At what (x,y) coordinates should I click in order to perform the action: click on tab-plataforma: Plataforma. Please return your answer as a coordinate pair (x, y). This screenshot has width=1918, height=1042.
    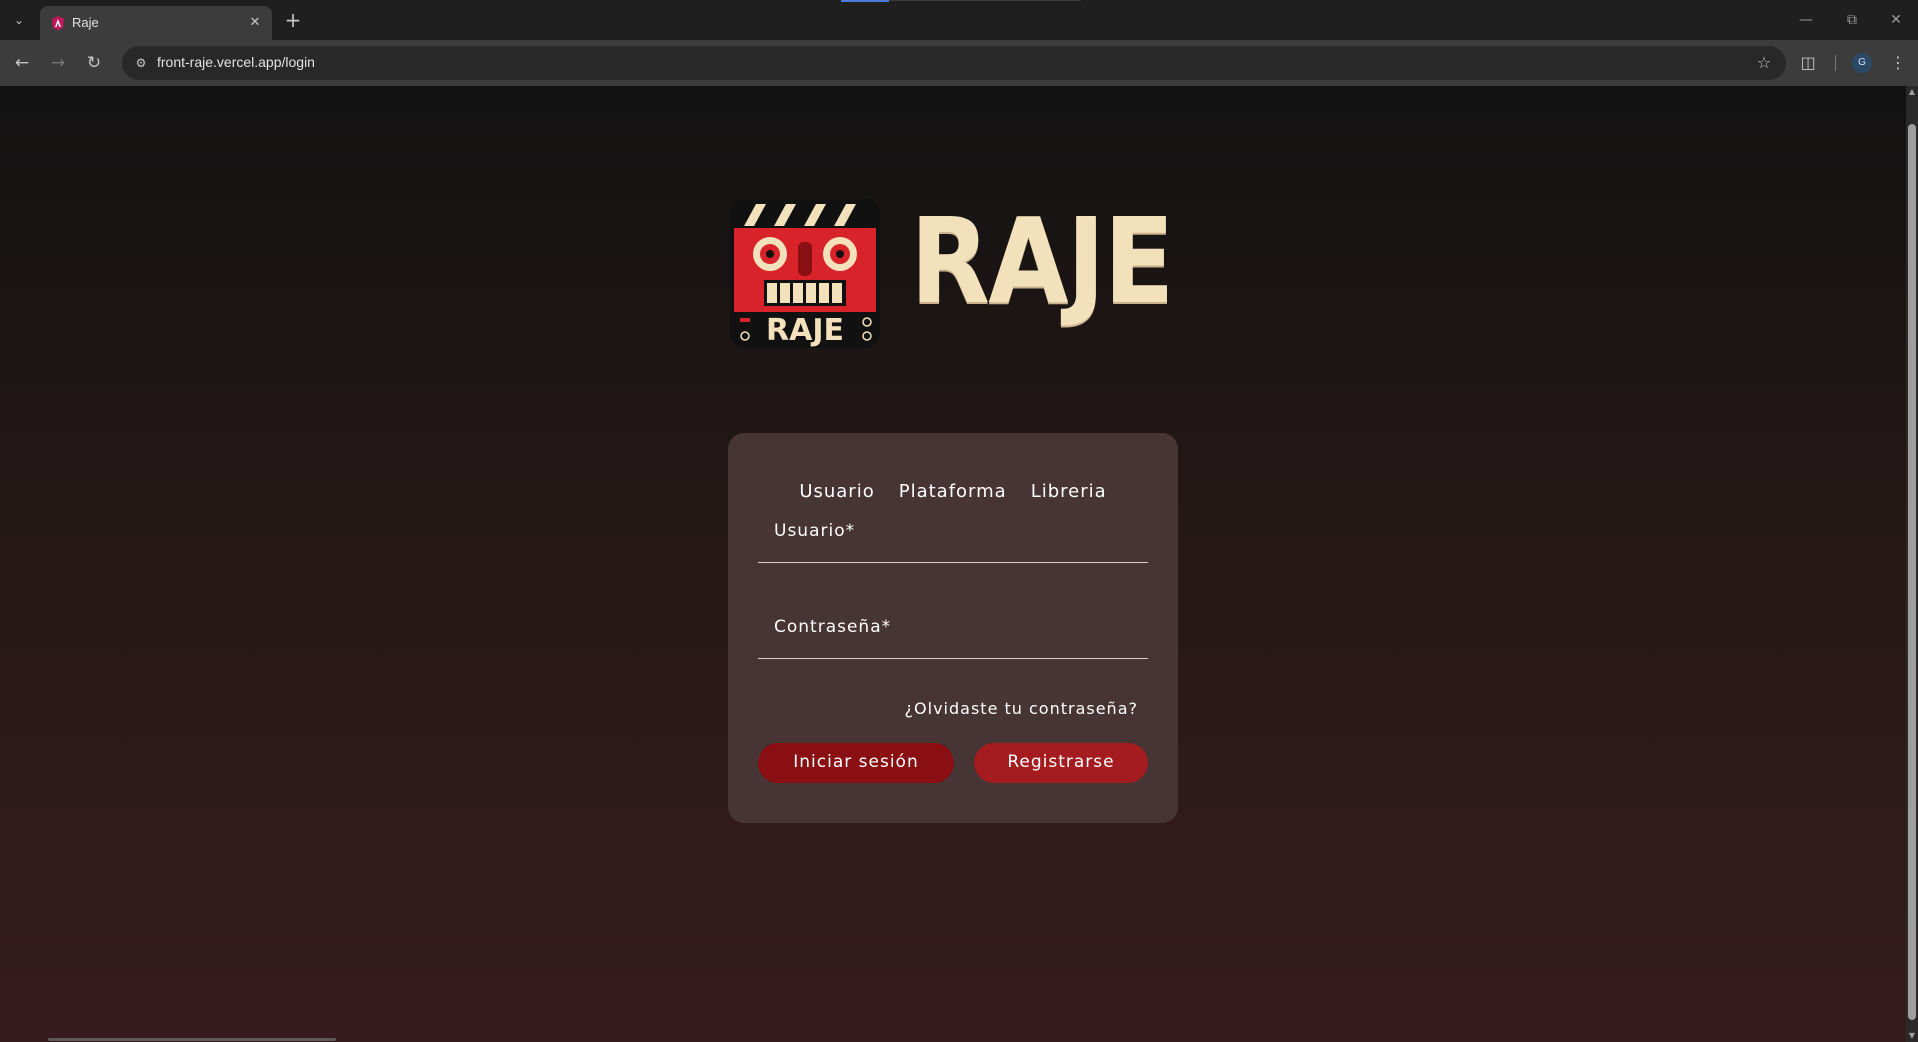
    Looking at the image, I should click on (953, 491).